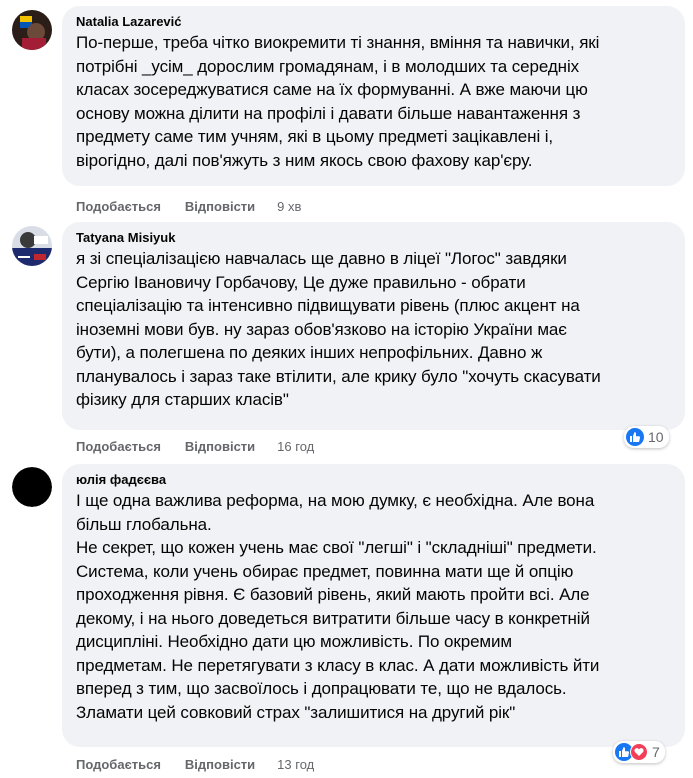  Describe the element at coordinates (656, 437) in the screenshot. I see `reaction-count: 10` at that location.